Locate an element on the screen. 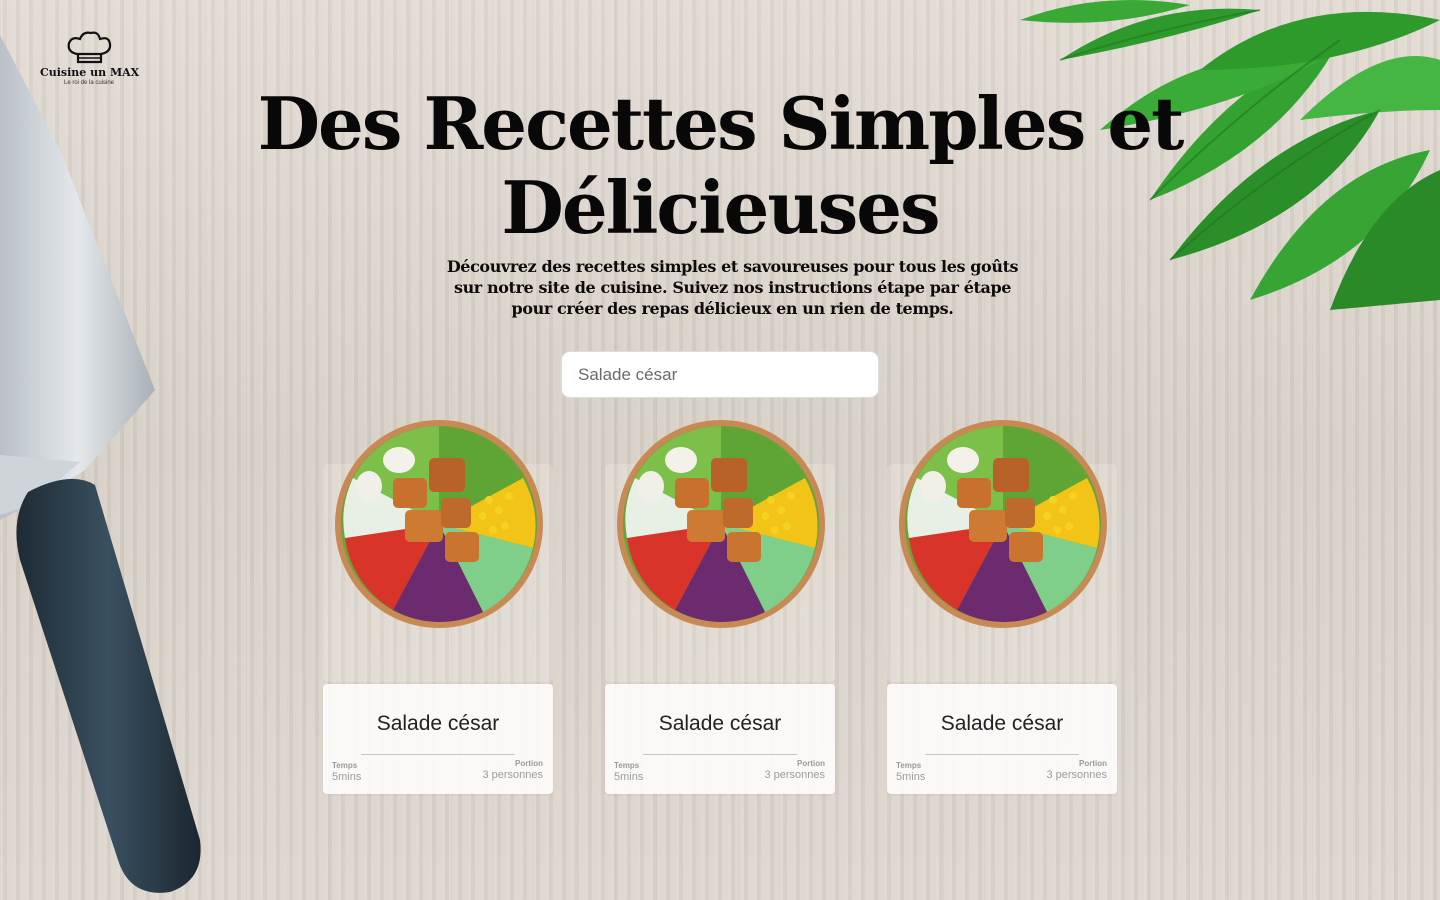 The width and height of the screenshot is (1440, 900). brand-tagline: Le roi de la cuisine is located at coordinates (89, 83).